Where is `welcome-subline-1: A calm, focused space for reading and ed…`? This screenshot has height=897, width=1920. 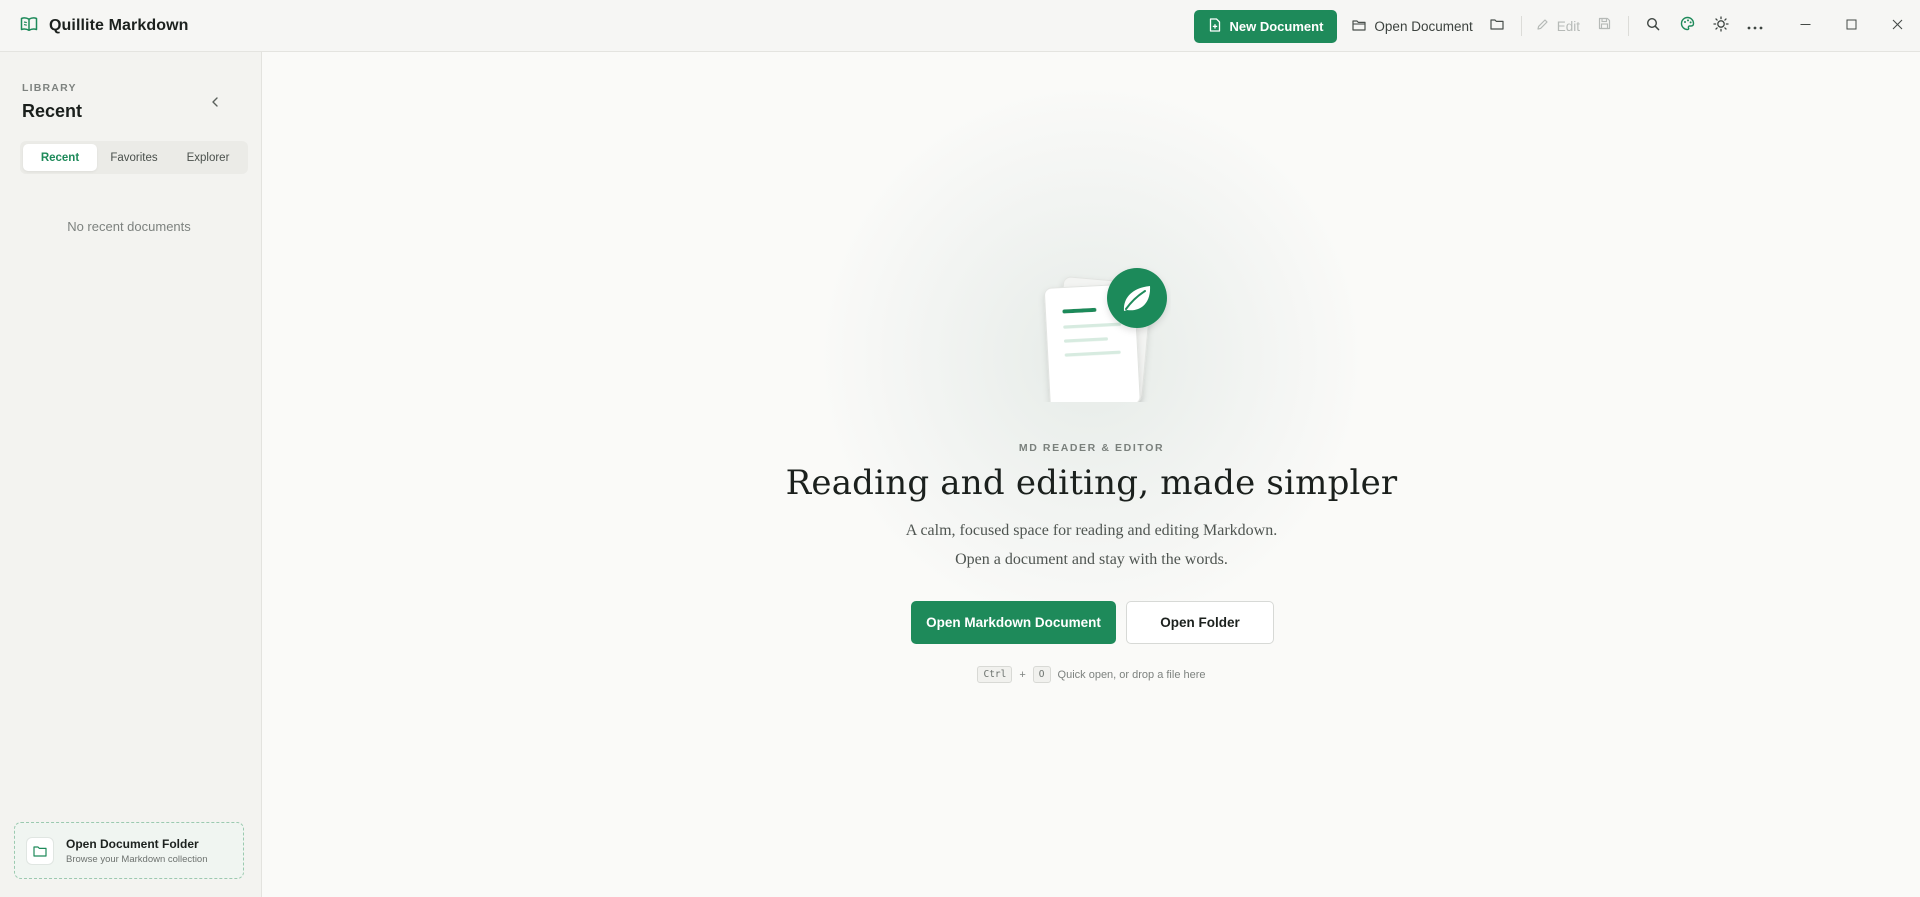 welcome-subline-1: A calm, focused space for reading and ed… is located at coordinates (1091, 530).